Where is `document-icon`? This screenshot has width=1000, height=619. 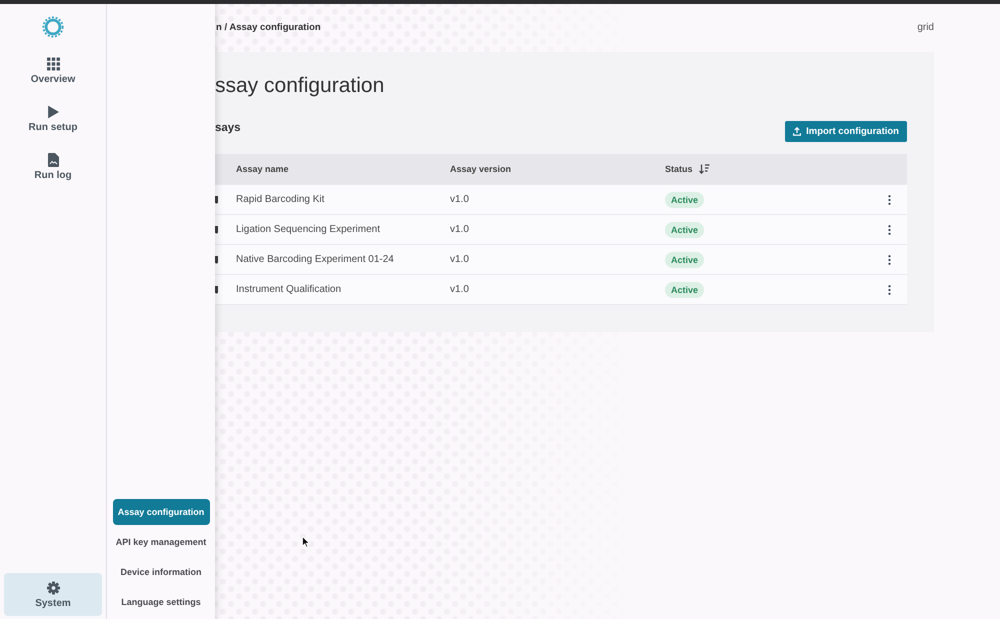 document-icon is located at coordinates (53, 160).